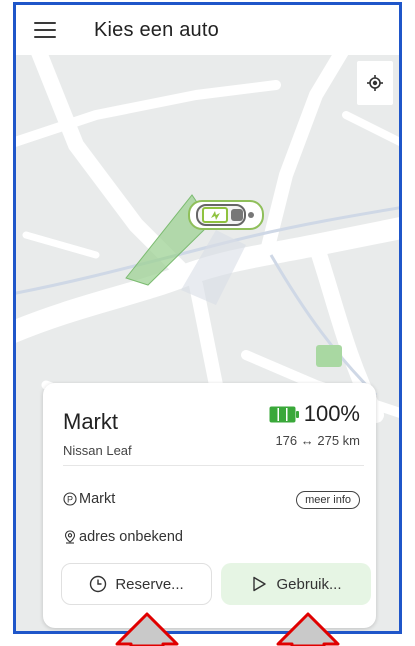 The height and width of the screenshot is (646, 415). I want to click on page-title: Kies een auto, so click(156, 29).